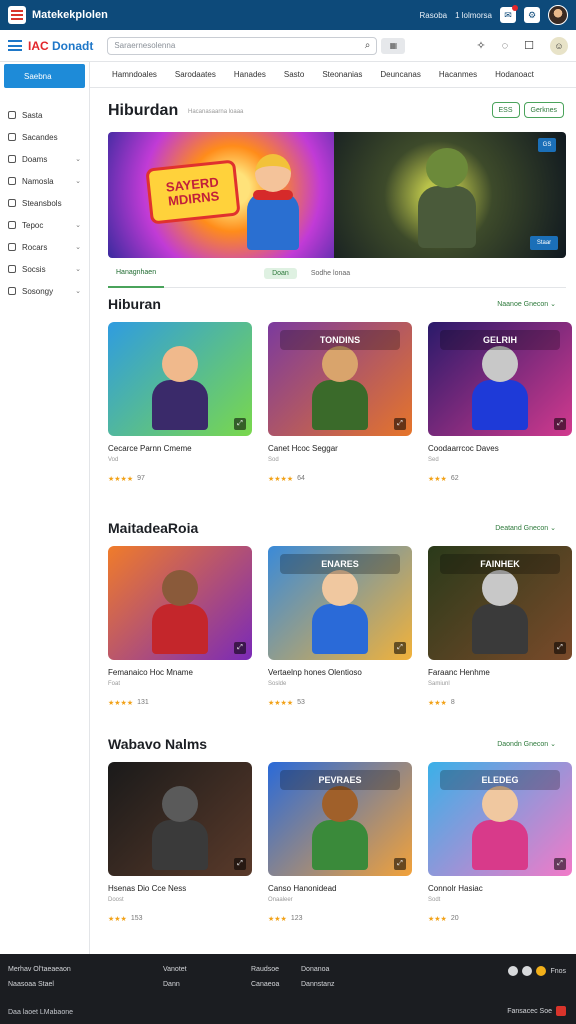 Image resolution: width=576 pixels, height=1024 pixels. What do you see at coordinates (280, 273) in the screenshot?
I see `hero-tab-1: Doan` at bounding box center [280, 273].